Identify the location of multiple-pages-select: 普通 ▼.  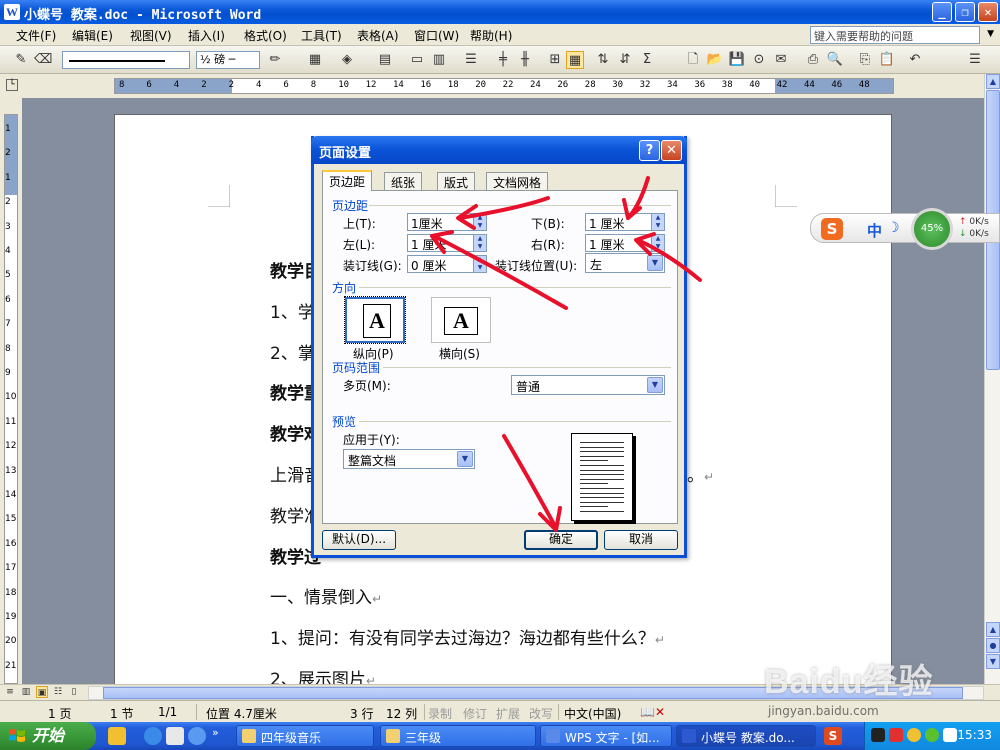
(588, 385).